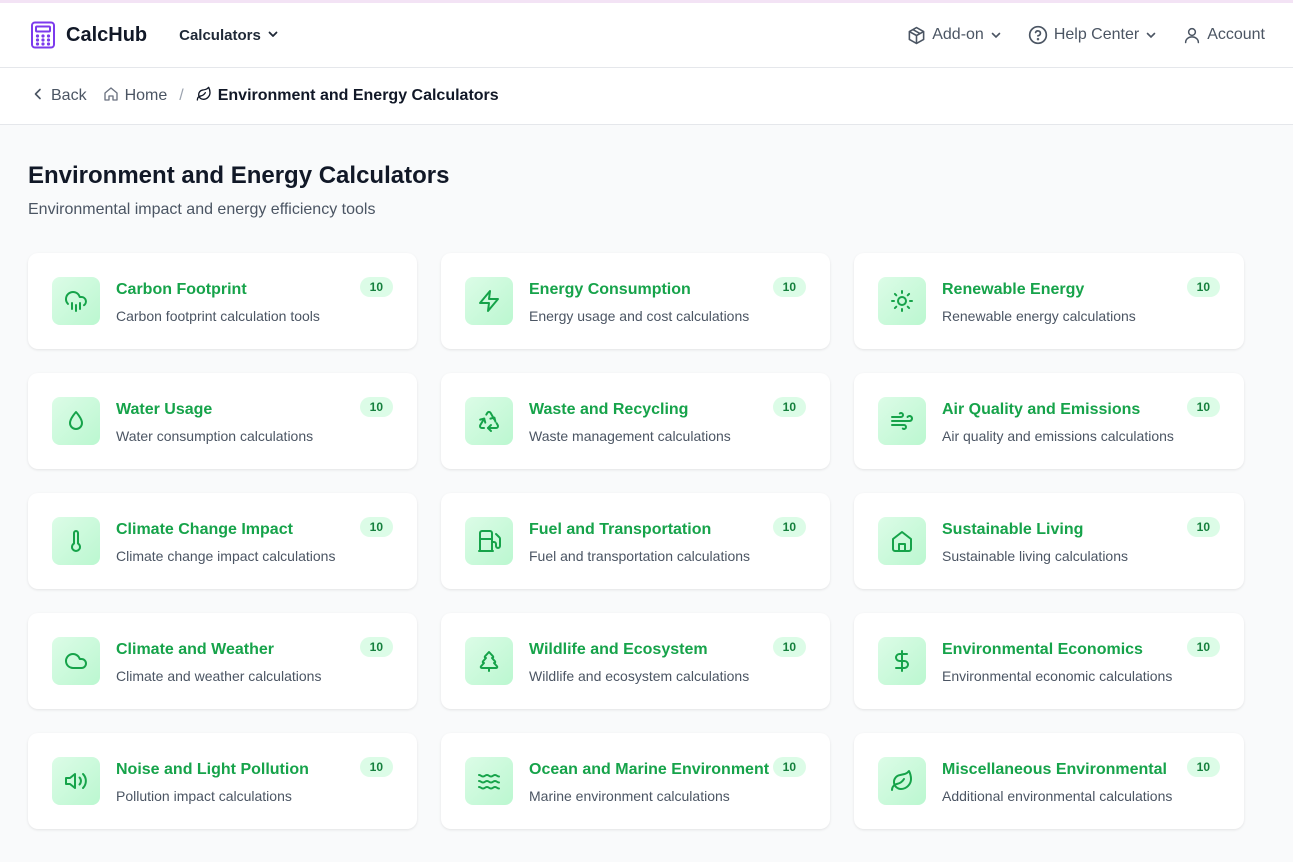  What do you see at coordinates (38, 96) in the screenshot?
I see `chevron-left-icon` at bounding box center [38, 96].